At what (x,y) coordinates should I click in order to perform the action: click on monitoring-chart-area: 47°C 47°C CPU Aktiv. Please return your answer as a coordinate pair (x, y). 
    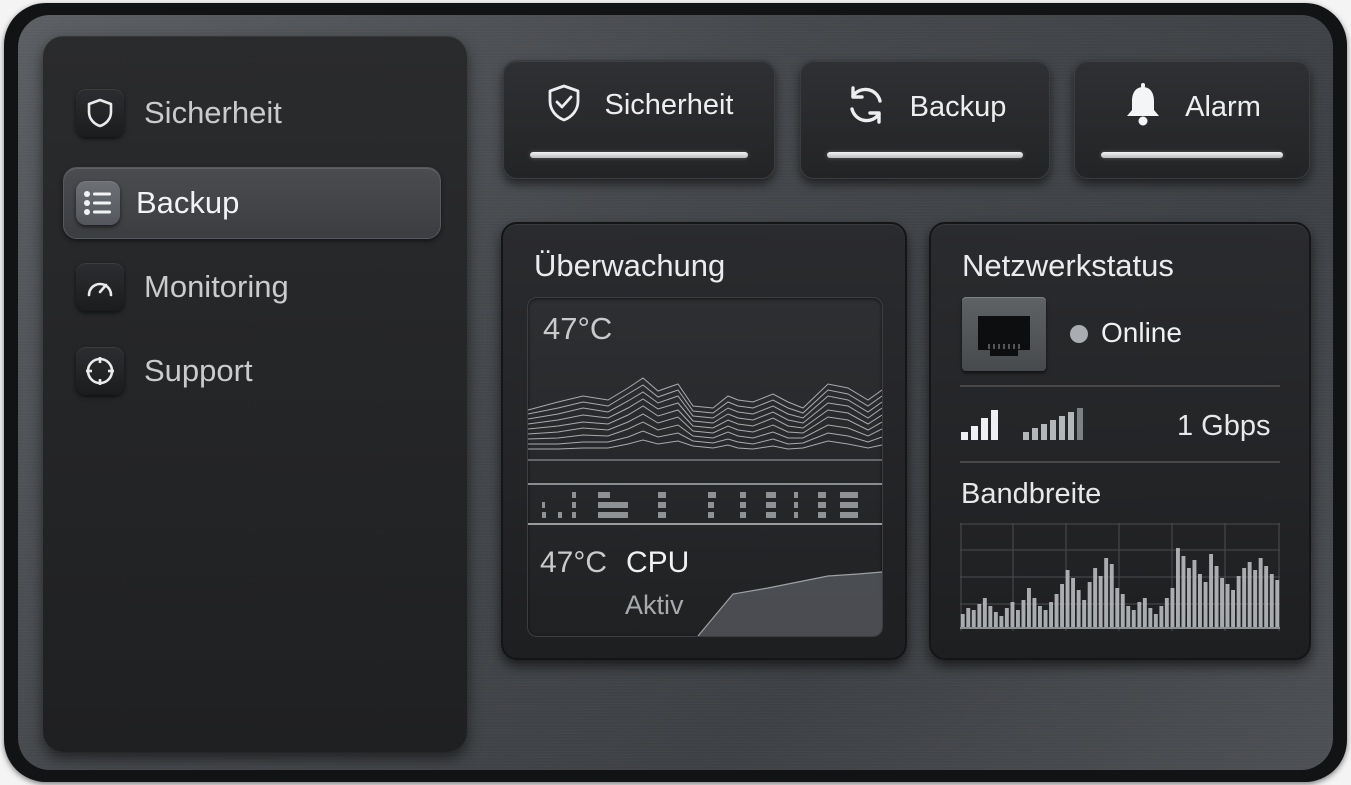
    Looking at the image, I should click on (705, 467).